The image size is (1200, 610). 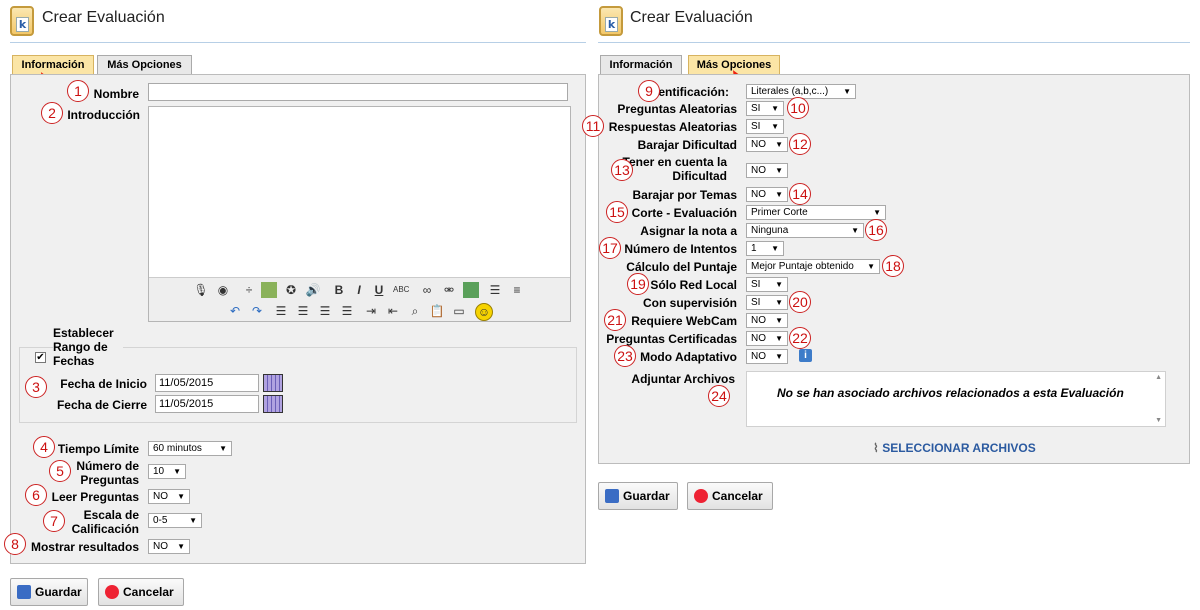 I want to click on marker-14: 14, so click(x=800, y=194).